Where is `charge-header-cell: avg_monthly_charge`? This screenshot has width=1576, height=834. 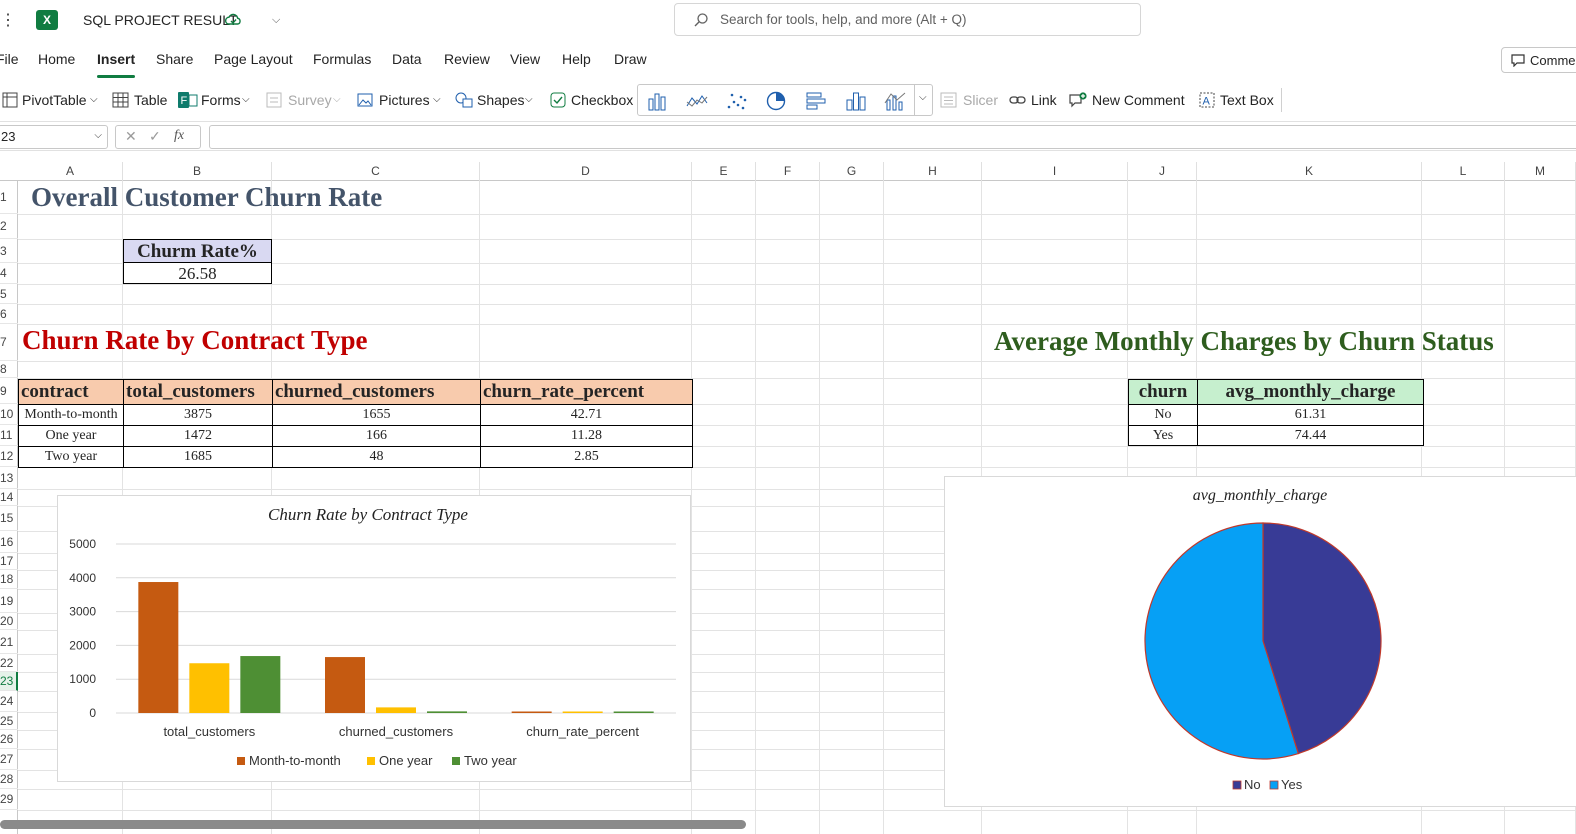 charge-header-cell: avg_monthly_charge is located at coordinates (1310, 392).